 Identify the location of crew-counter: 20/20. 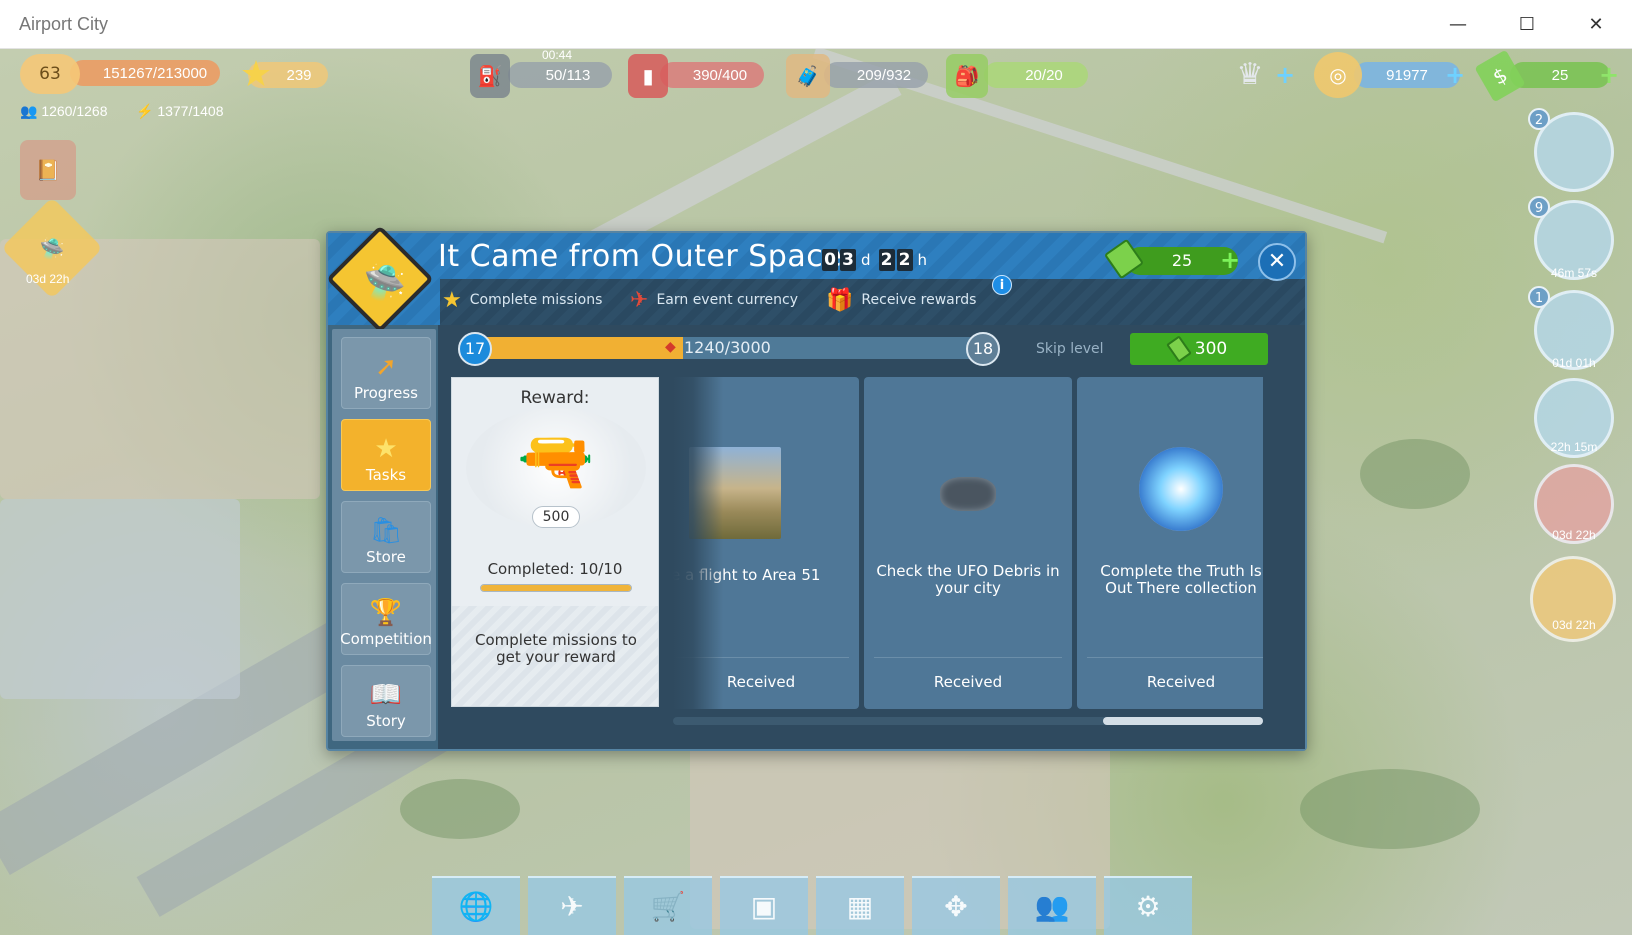
(1036, 75).